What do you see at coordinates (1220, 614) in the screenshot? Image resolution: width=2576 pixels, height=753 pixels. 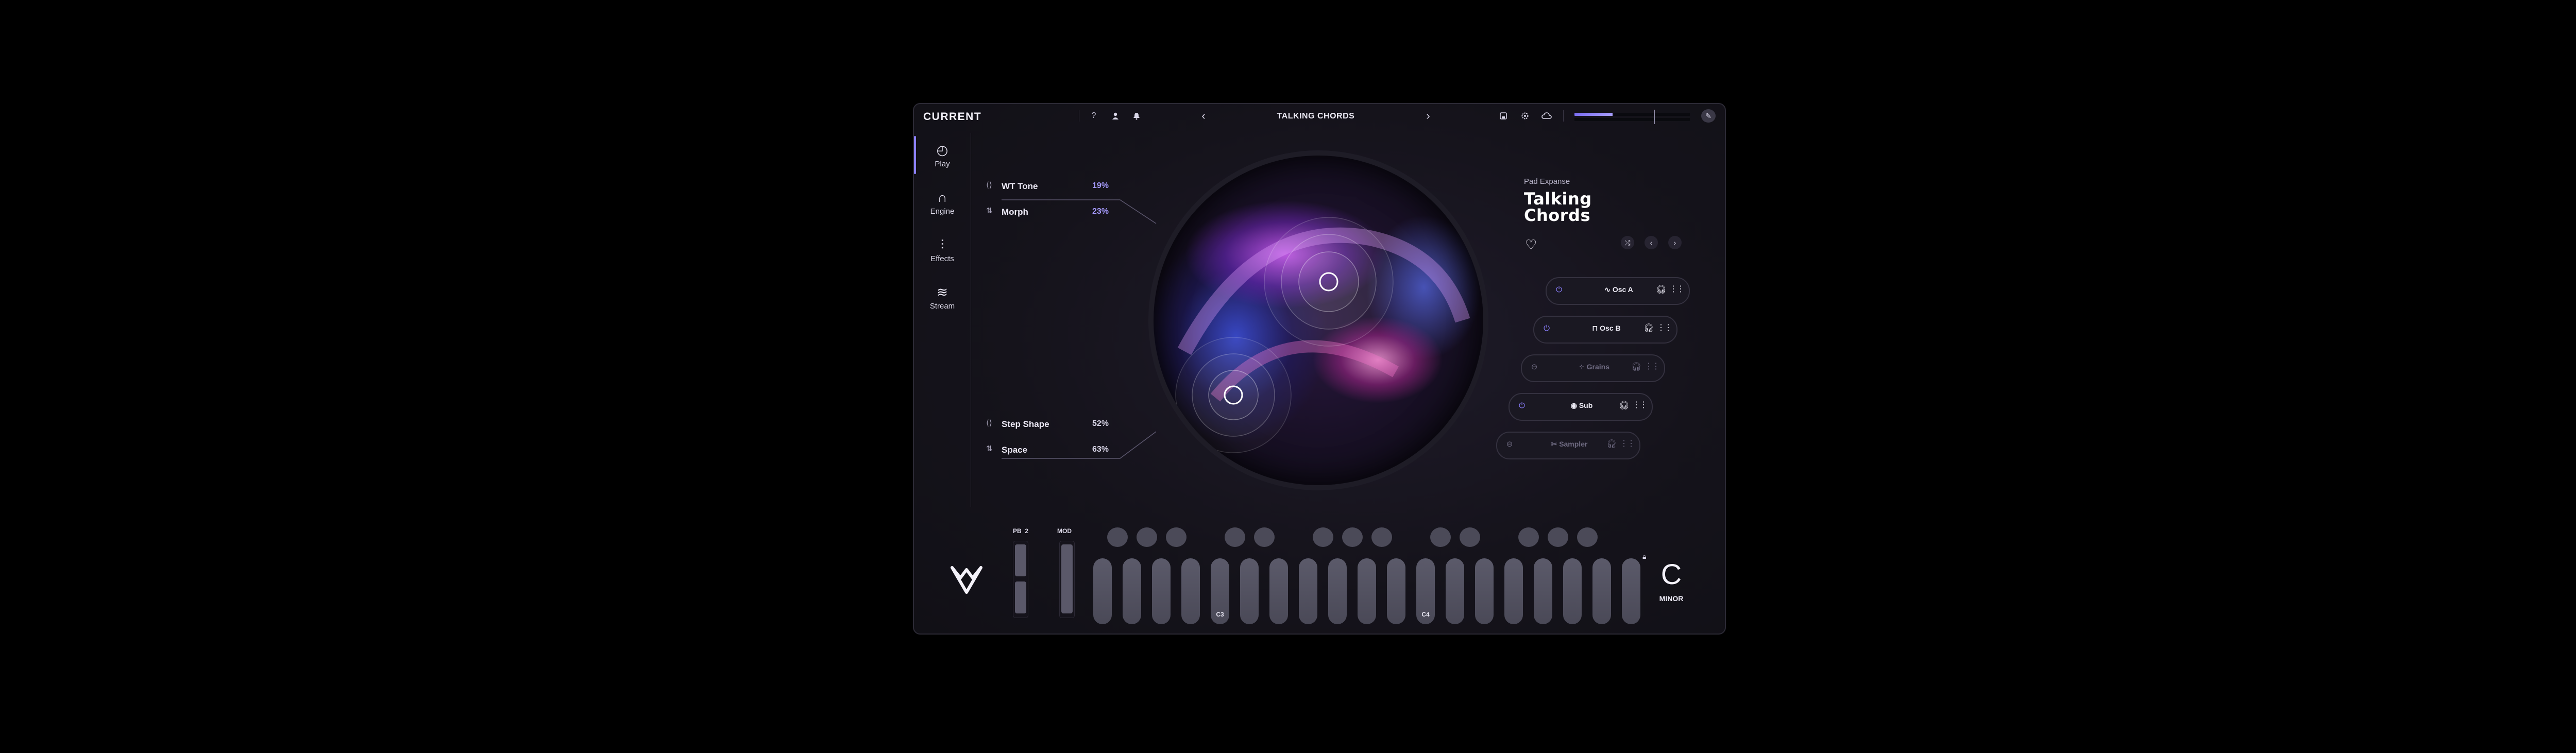 I see `key-label: C3` at bounding box center [1220, 614].